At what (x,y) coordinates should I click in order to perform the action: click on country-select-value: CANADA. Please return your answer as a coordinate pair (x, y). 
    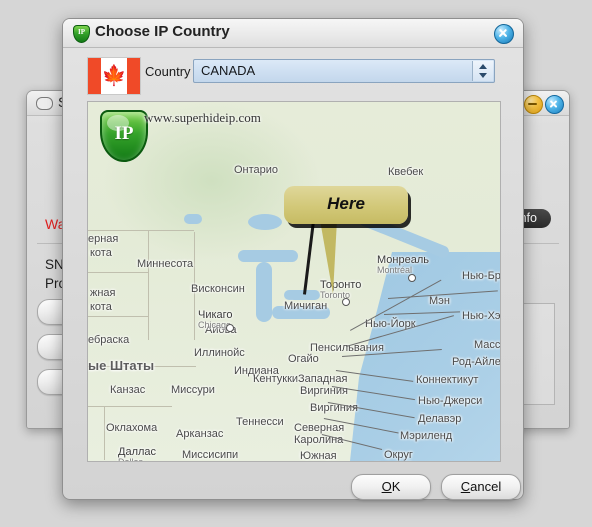
    Looking at the image, I should click on (228, 70).